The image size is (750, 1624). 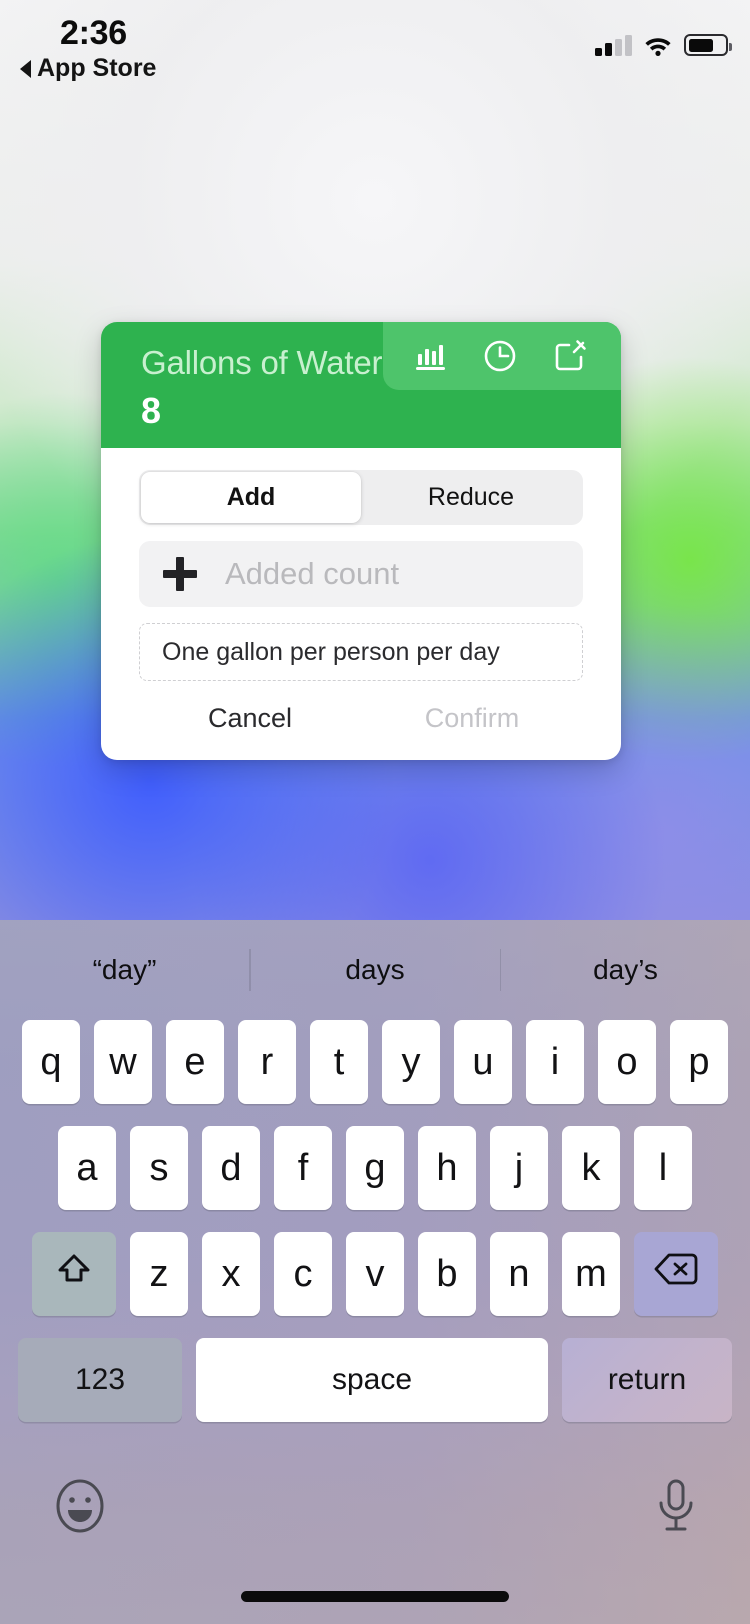 I want to click on key-o: o, so click(x=627, y=1062).